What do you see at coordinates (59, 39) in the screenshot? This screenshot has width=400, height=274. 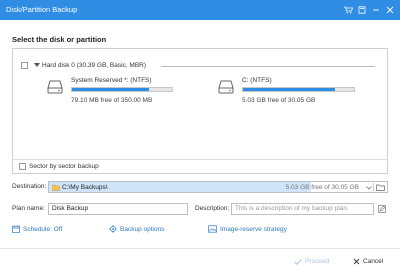 I see `select-section-title: Select the disk or partition` at bounding box center [59, 39].